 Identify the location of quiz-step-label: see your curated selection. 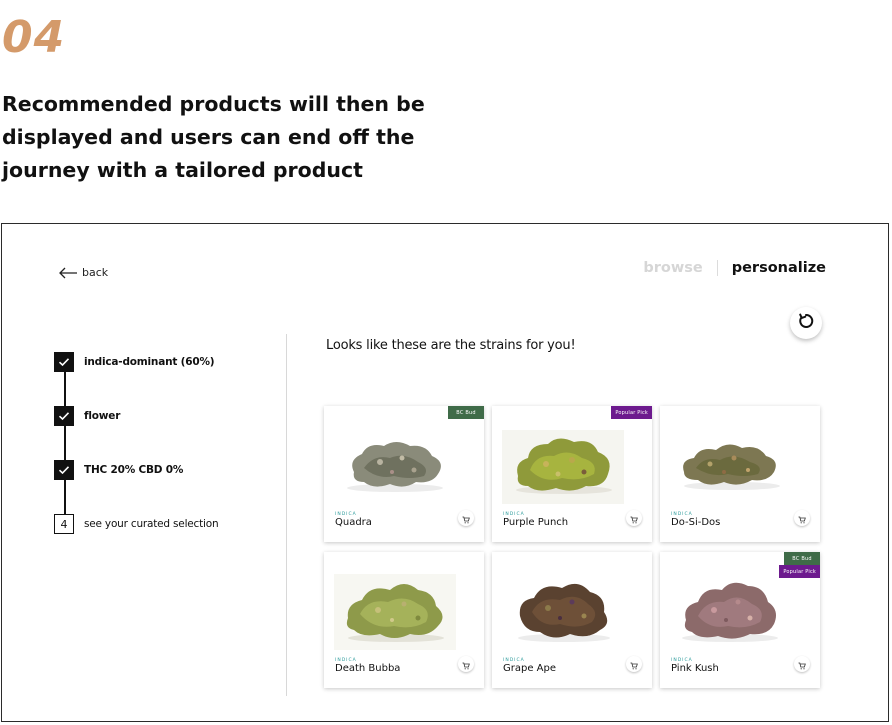
(151, 524).